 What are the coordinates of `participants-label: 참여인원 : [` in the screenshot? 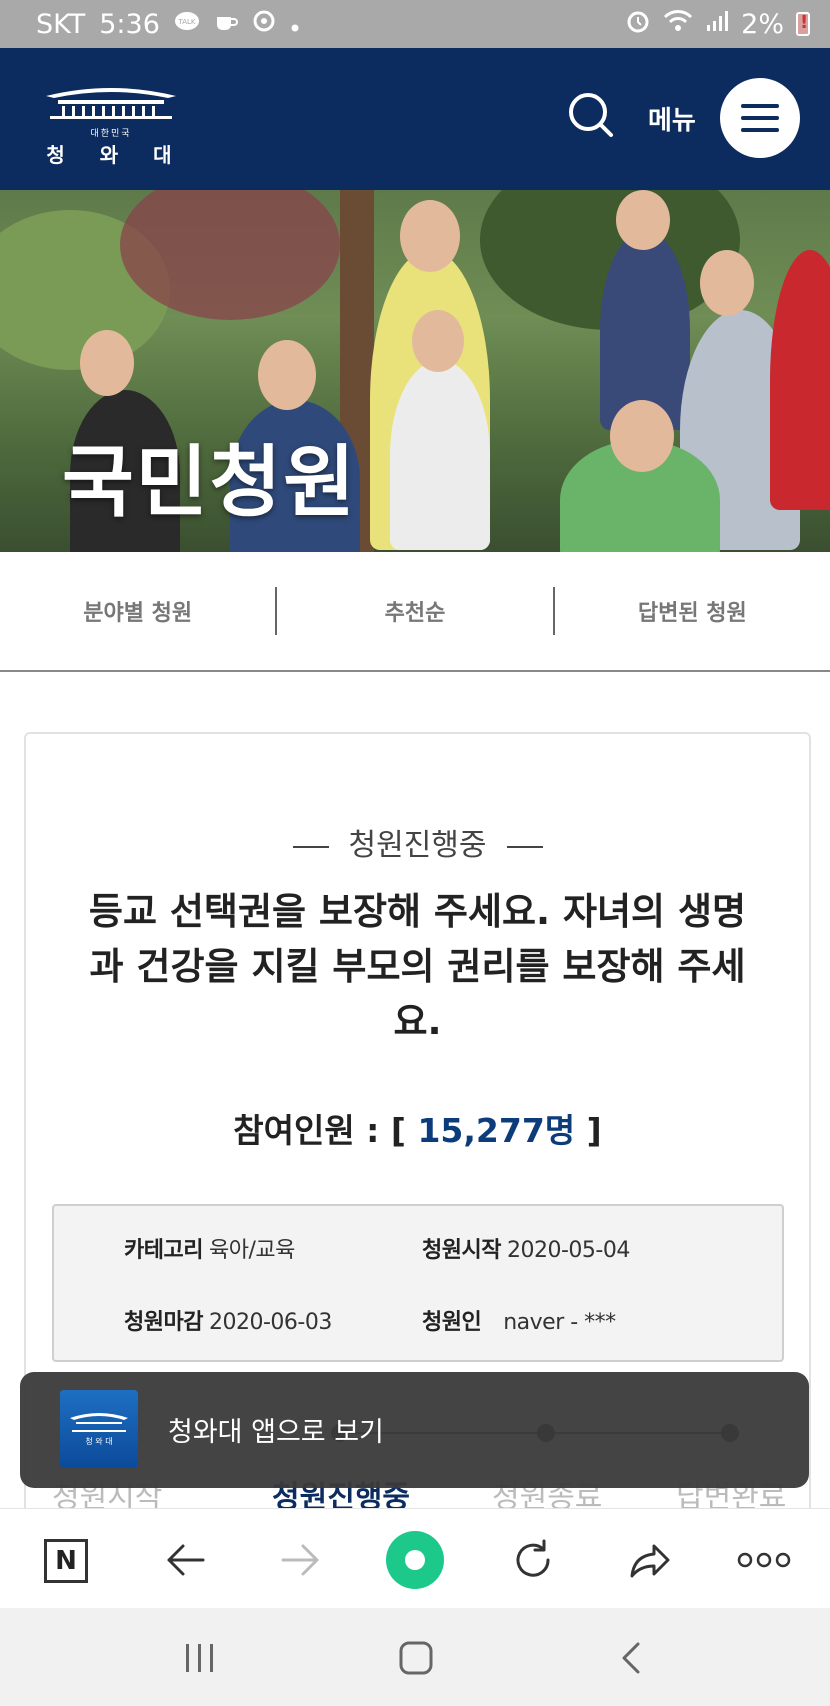 It's located at (319, 1130).